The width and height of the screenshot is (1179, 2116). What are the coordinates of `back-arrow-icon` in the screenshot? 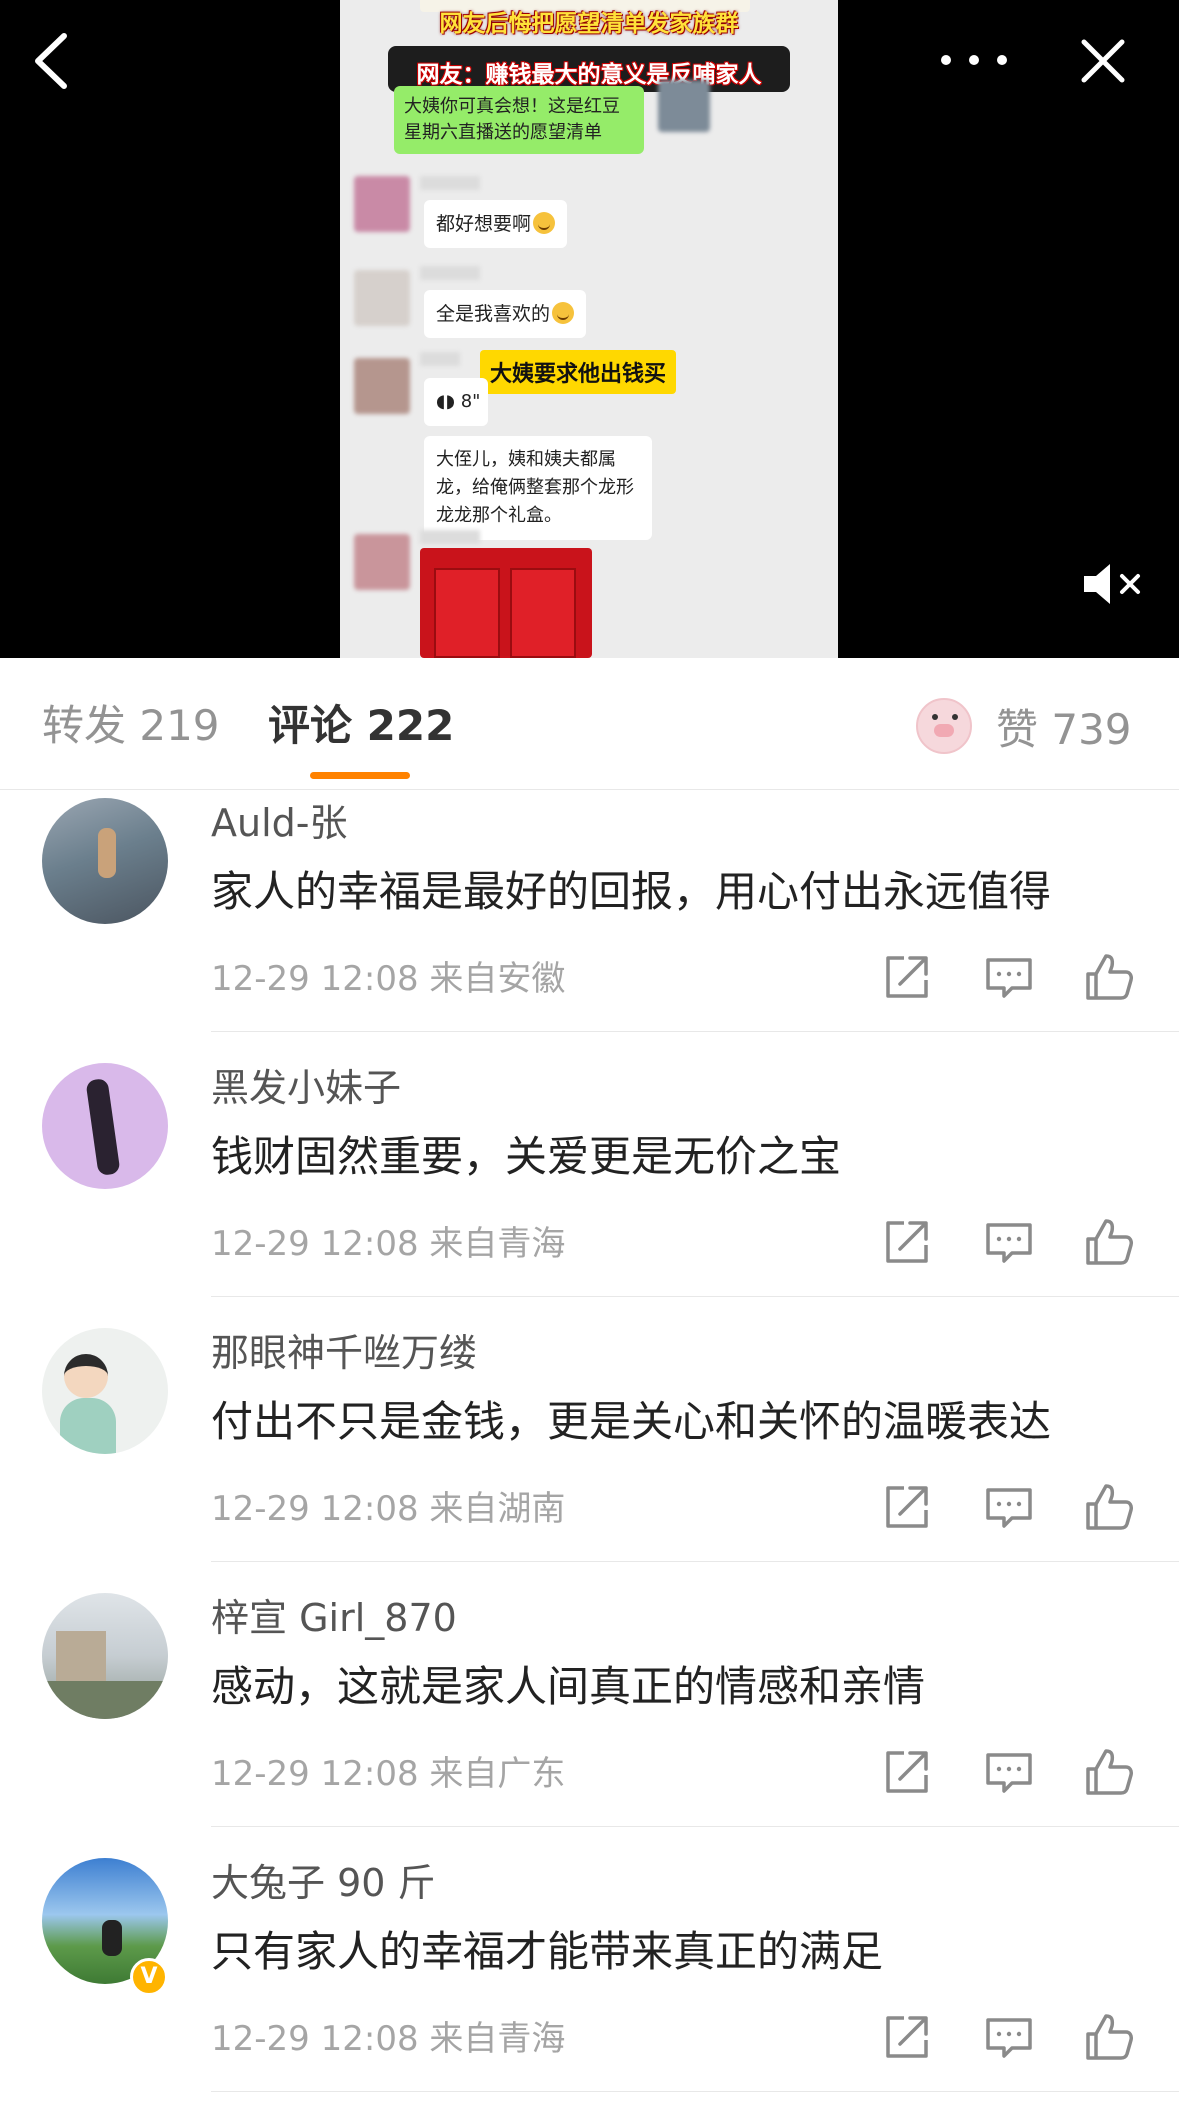 It's located at (51, 61).